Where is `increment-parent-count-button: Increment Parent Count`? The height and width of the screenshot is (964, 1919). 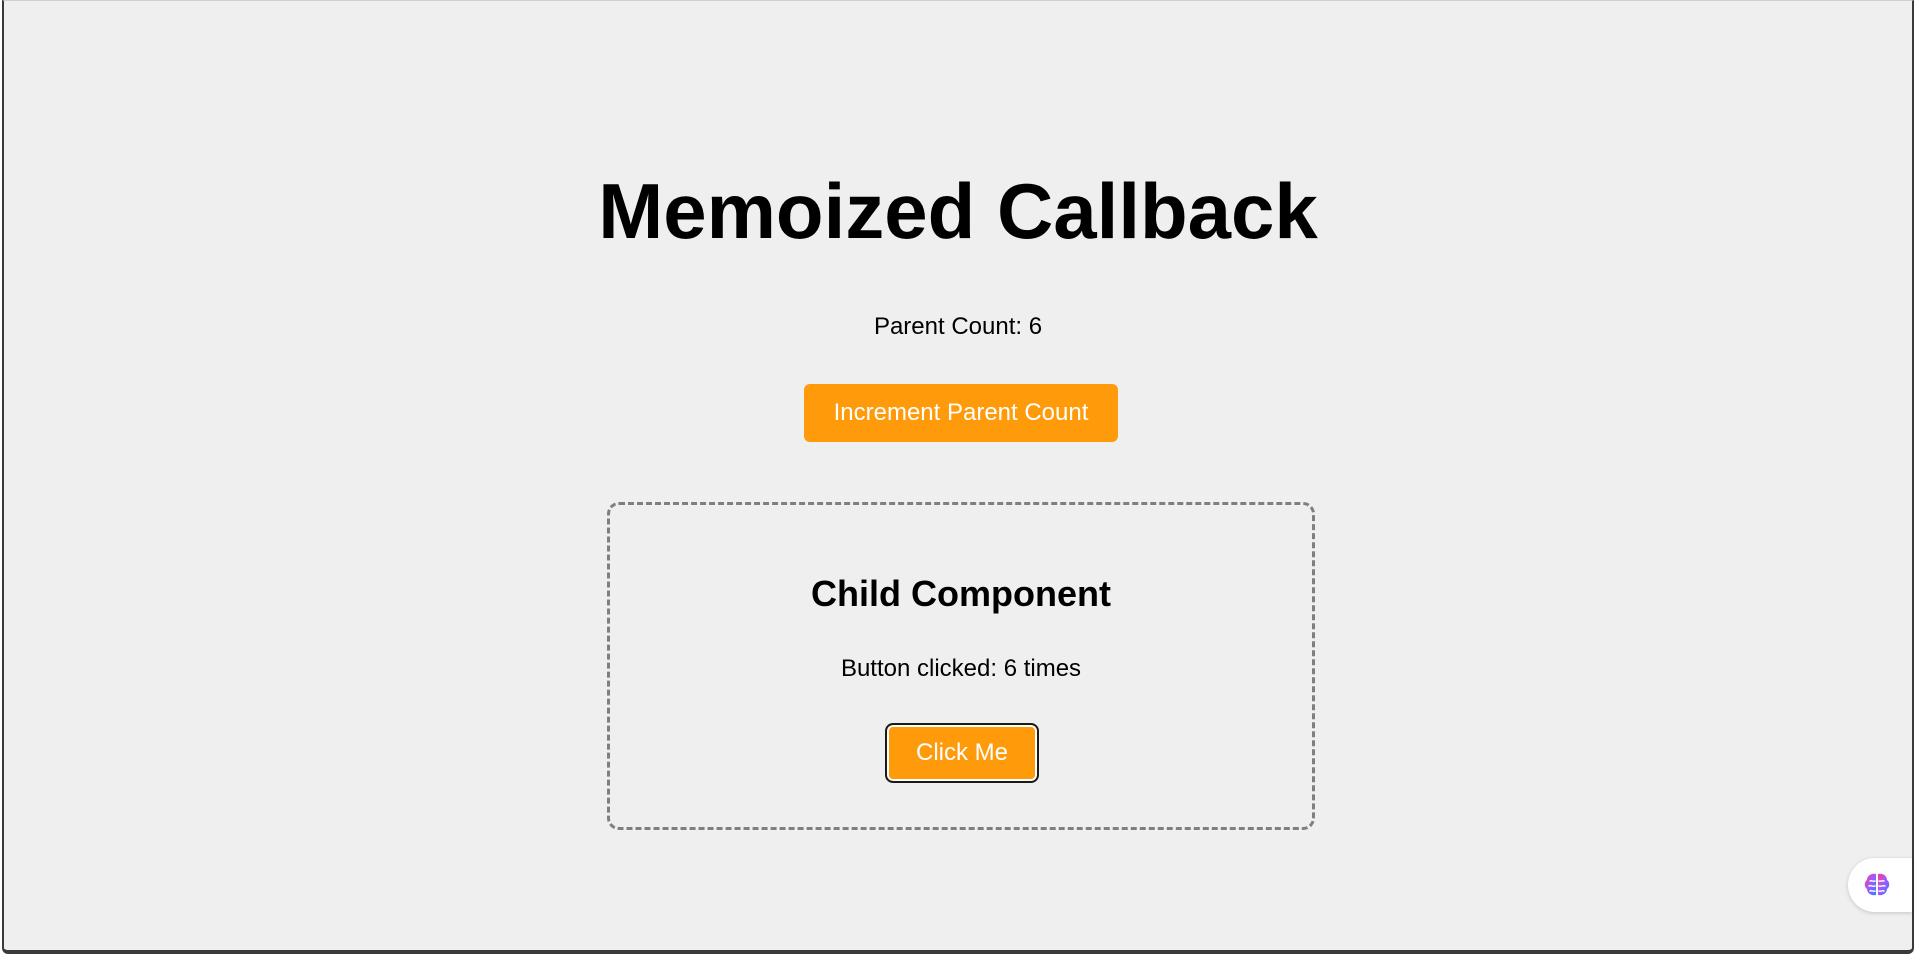 increment-parent-count-button: Increment Parent Count is located at coordinates (961, 413).